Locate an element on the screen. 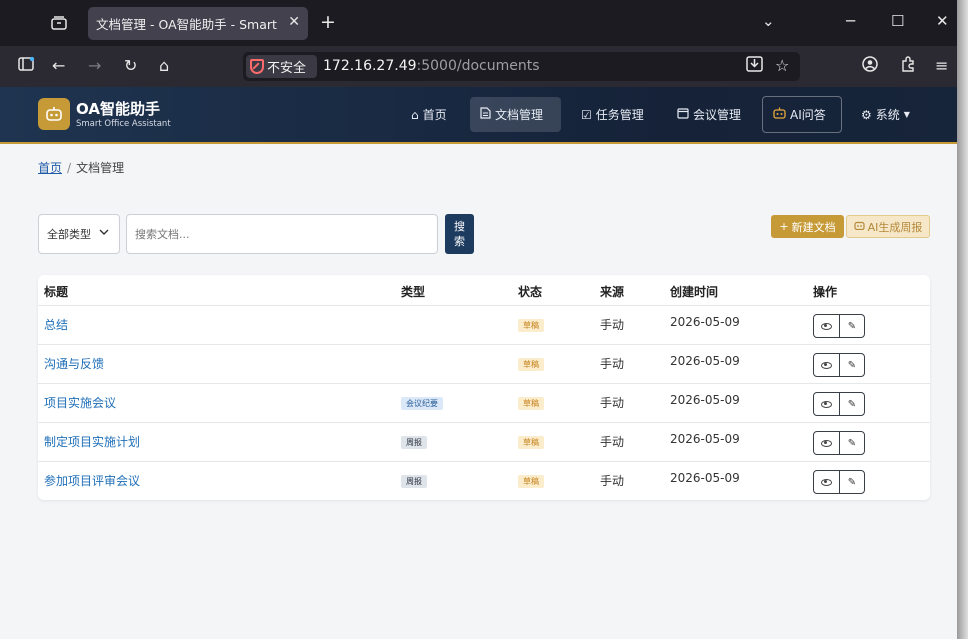 Image resolution: width=968 pixels, height=639 pixels. robot-icon is located at coordinates (859, 226).